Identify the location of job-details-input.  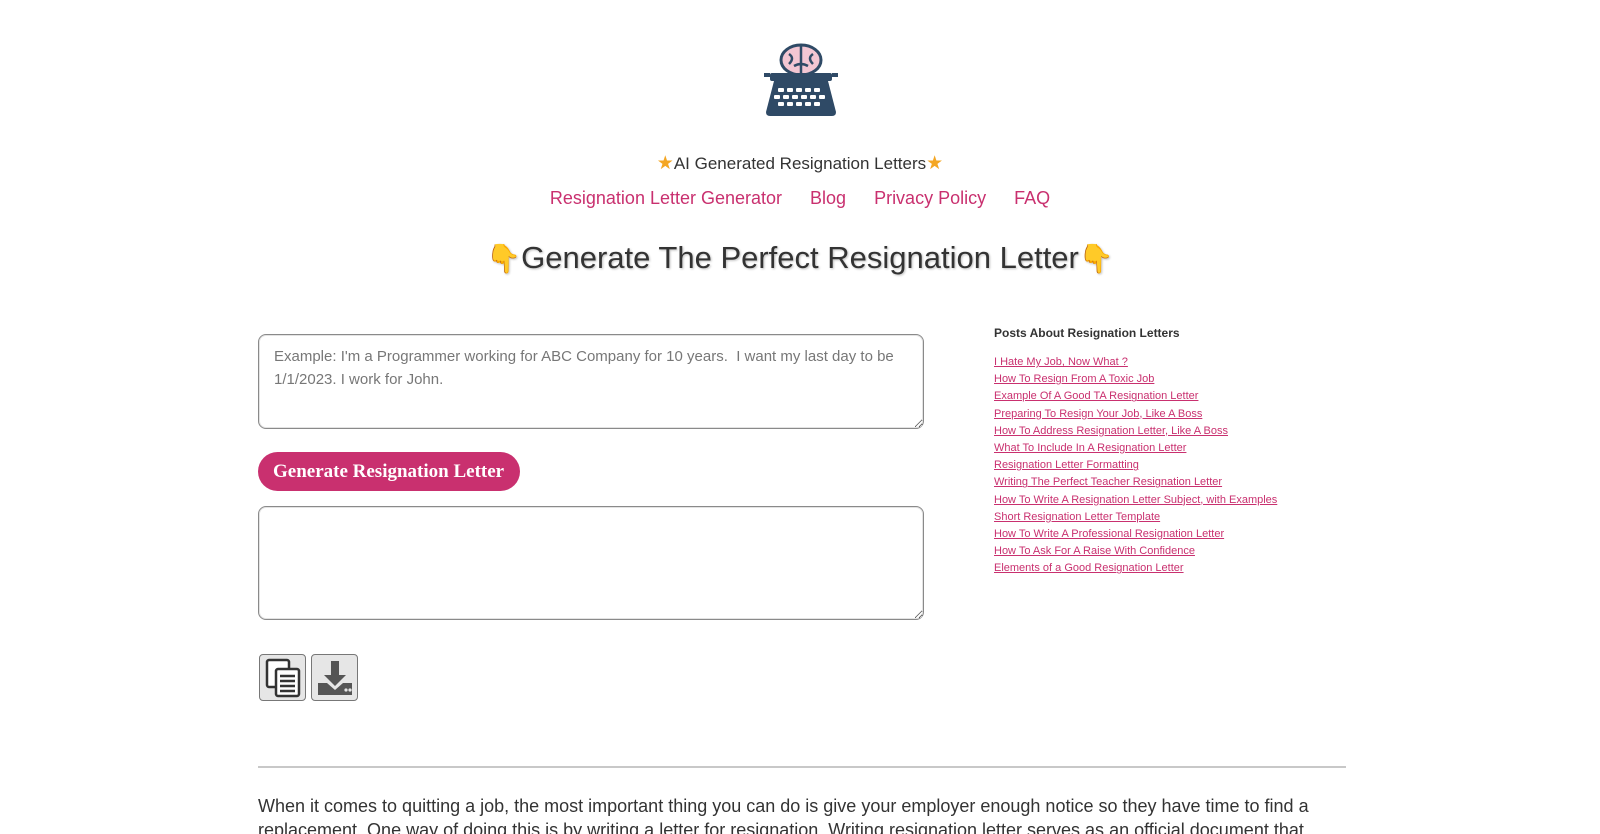
(591, 381).